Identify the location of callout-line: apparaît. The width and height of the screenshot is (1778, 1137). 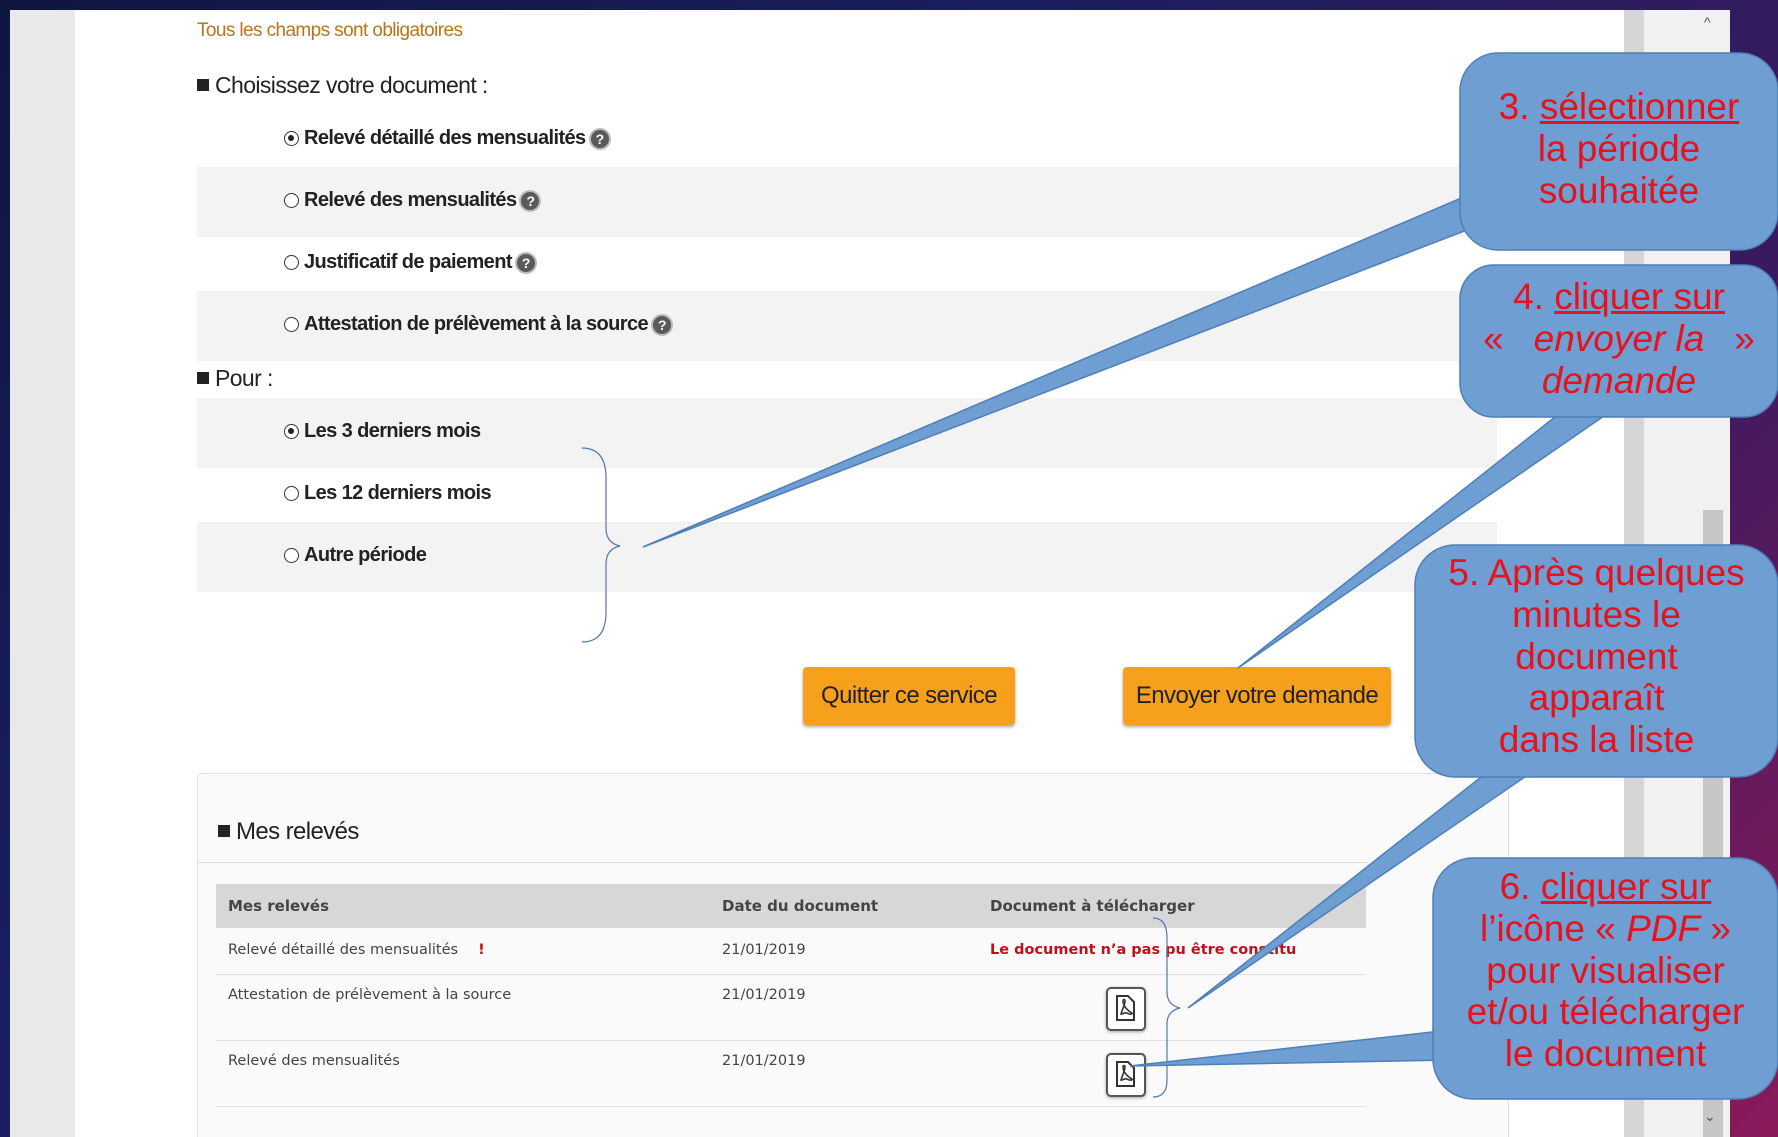
(1596, 698).